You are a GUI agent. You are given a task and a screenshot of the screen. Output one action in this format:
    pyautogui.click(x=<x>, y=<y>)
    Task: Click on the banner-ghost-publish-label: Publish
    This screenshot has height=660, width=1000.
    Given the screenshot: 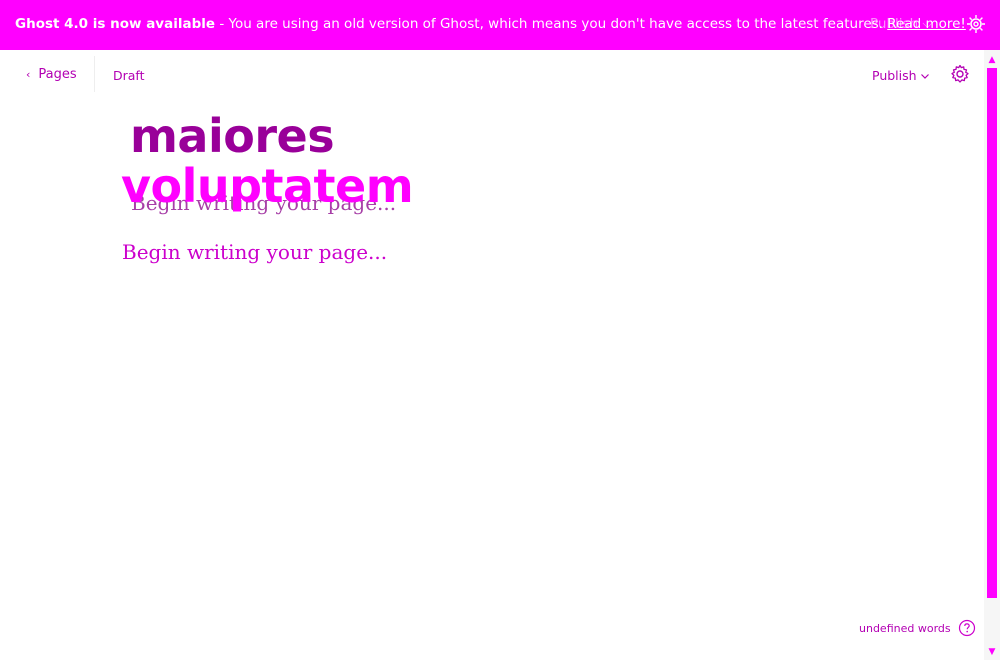 What is the action you would take?
    pyautogui.click(x=894, y=24)
    